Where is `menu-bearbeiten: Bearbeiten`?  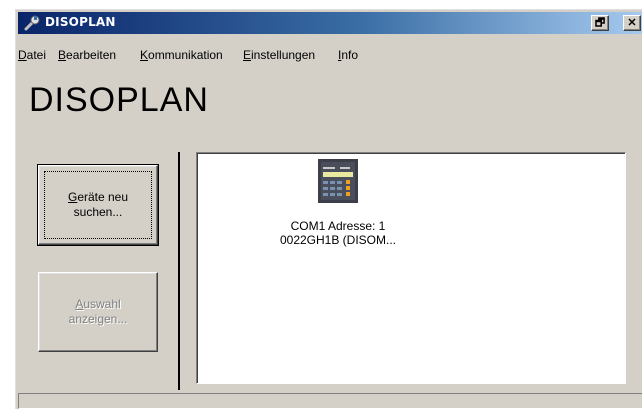
menu-bearbeiten: Bearbeiten is located at coordinates (87, 55).